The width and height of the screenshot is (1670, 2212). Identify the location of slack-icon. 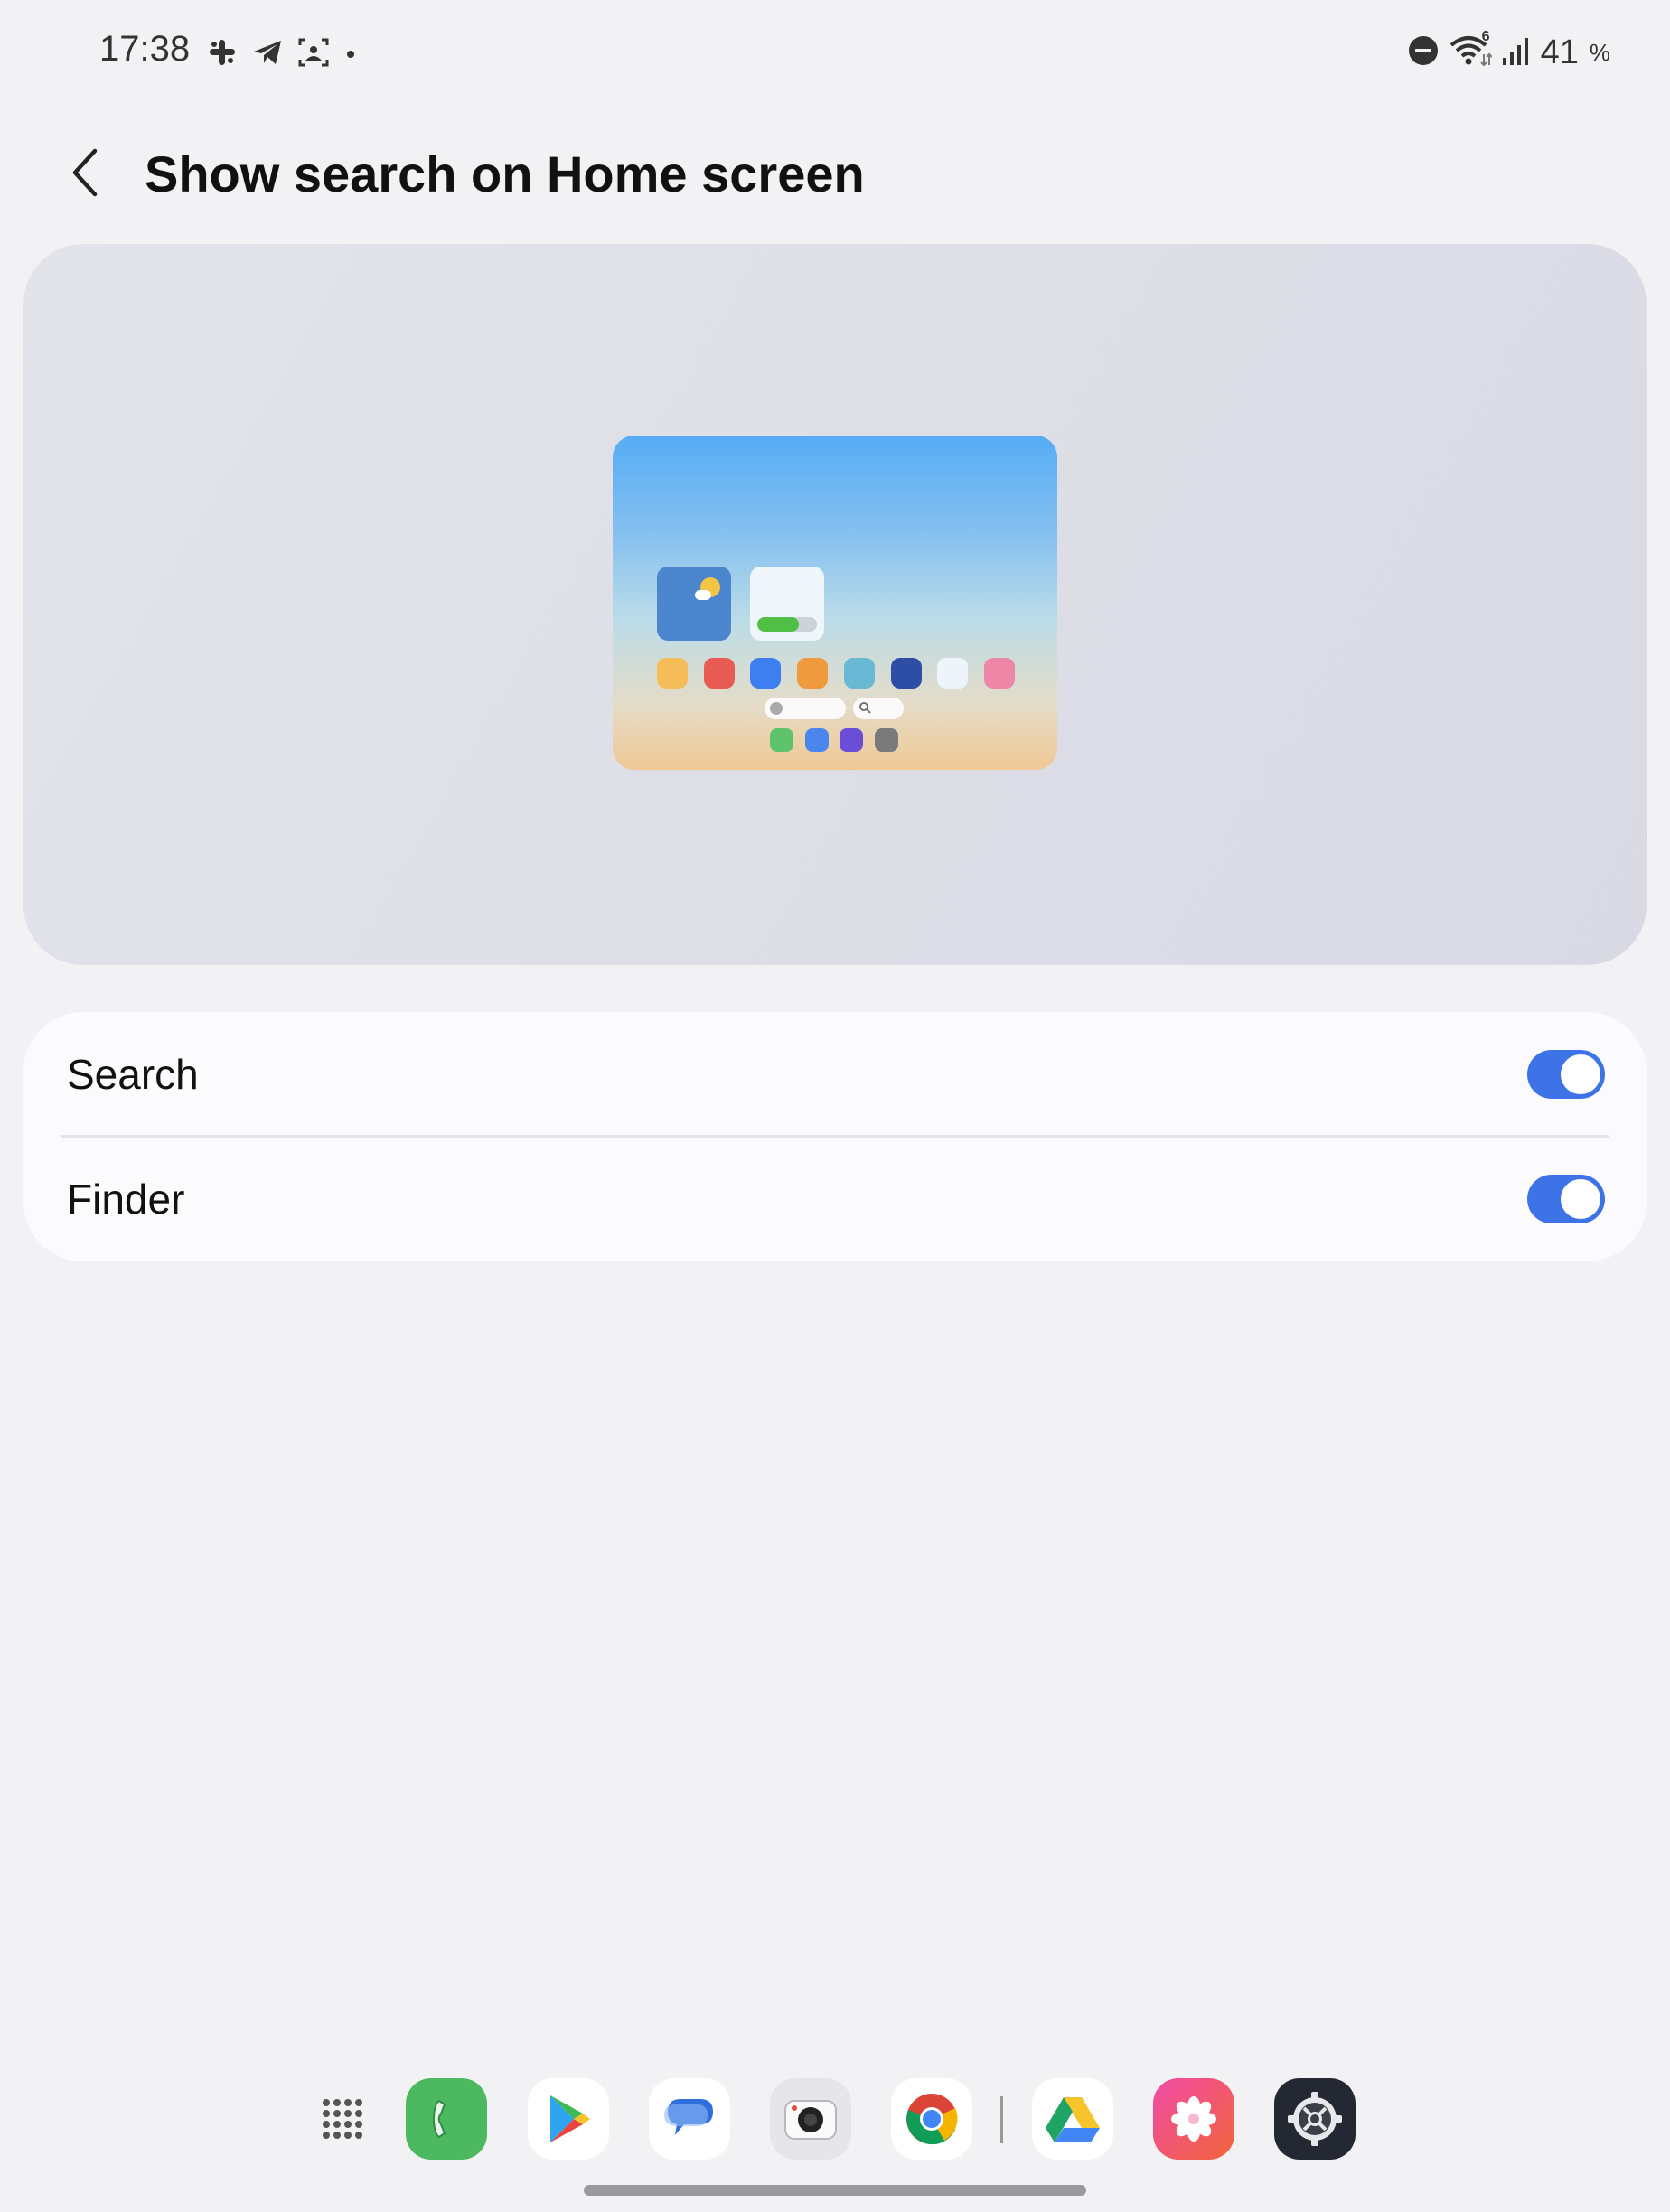
(222, 54).